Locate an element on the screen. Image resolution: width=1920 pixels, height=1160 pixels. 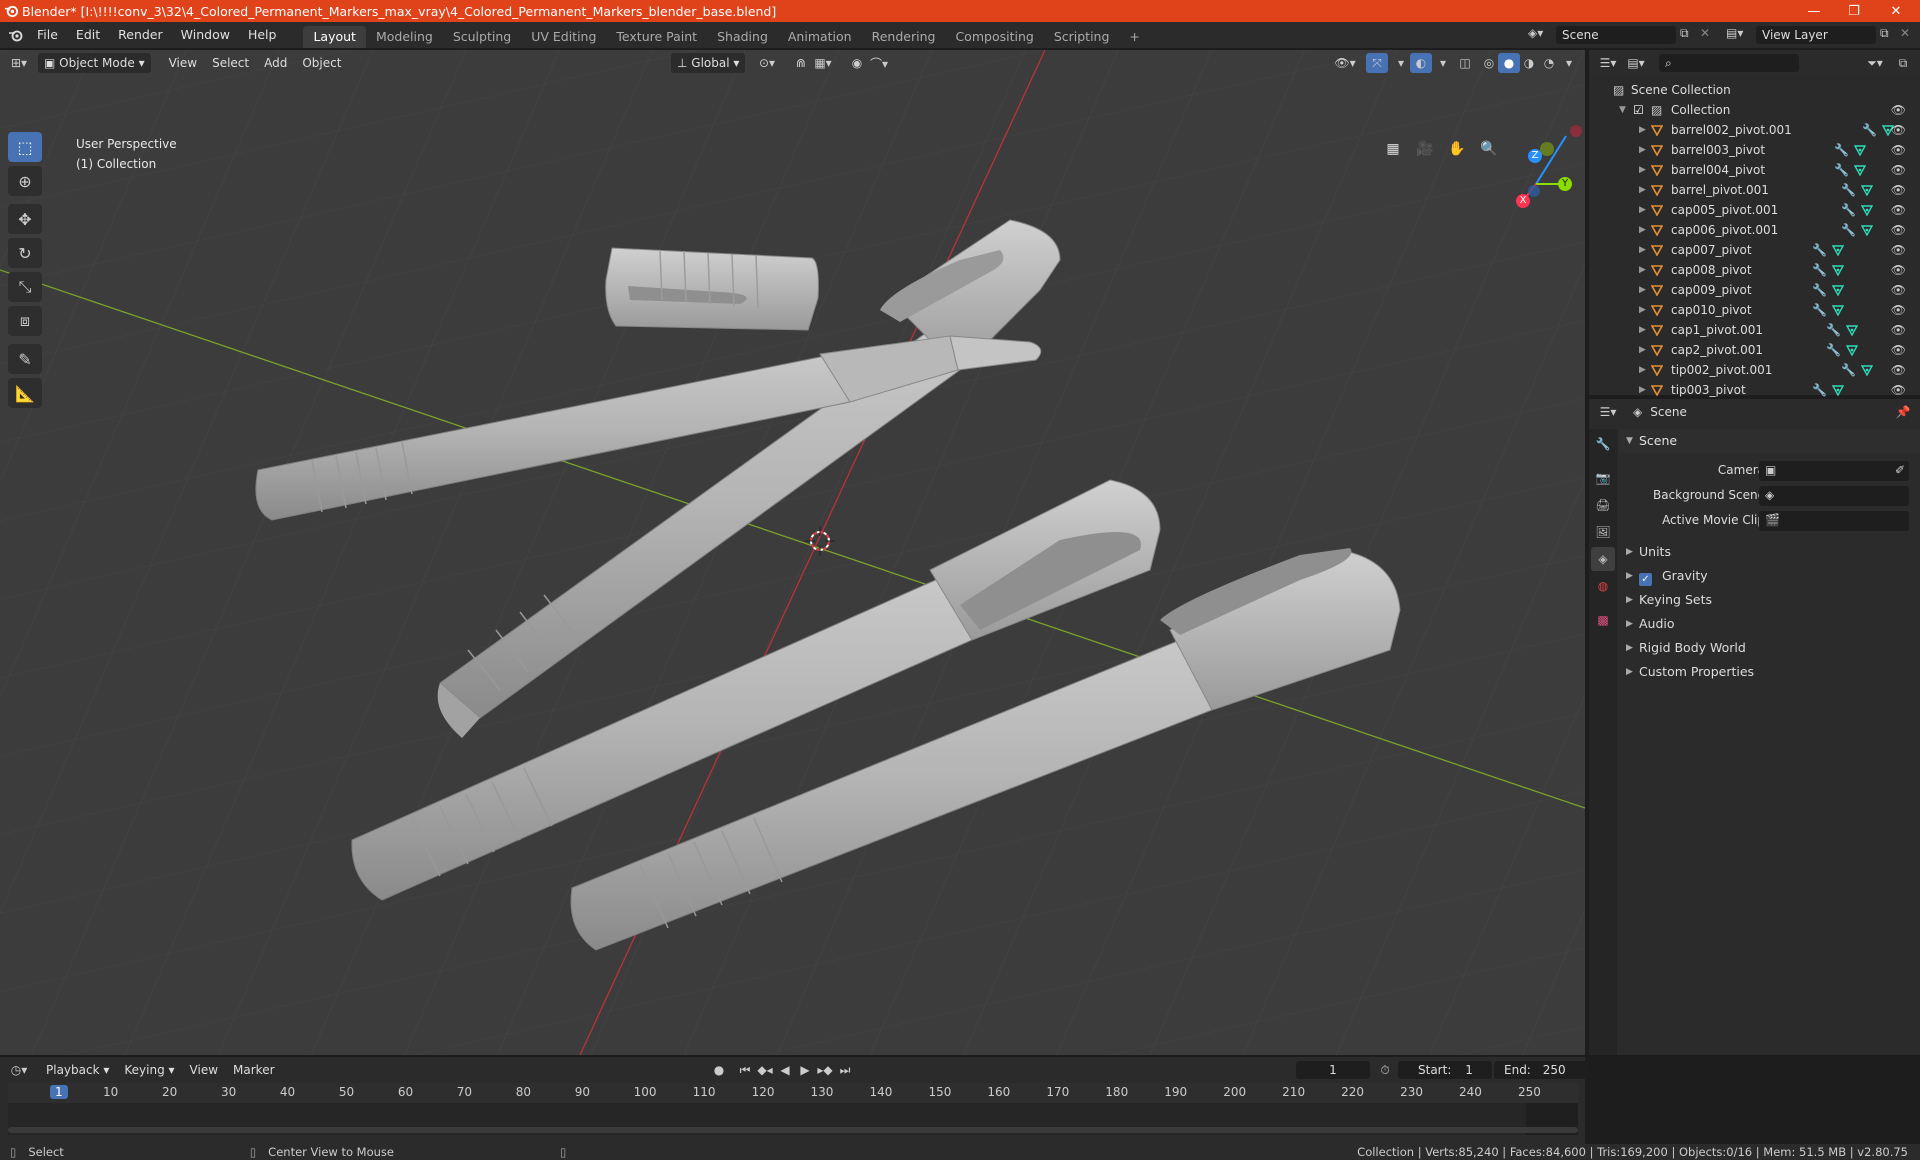
jump-keyframe-forward-icon: ▸◆ is located at coordinates (825, 1070).